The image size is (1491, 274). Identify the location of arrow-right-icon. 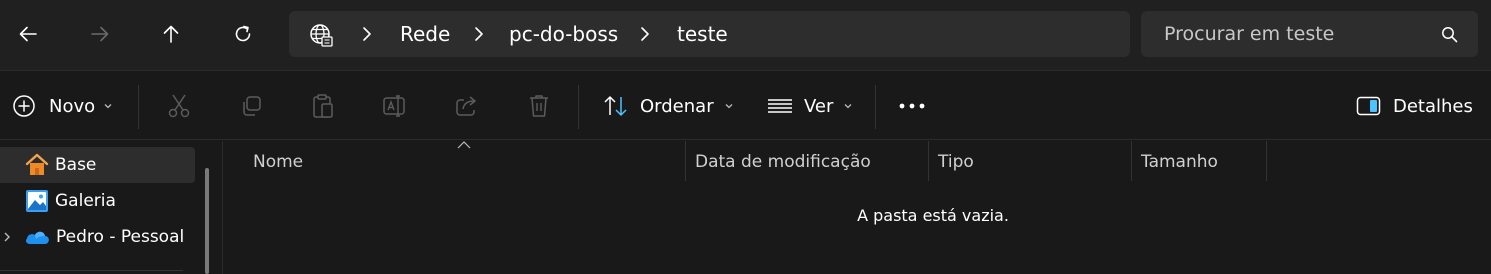
(100, 34).